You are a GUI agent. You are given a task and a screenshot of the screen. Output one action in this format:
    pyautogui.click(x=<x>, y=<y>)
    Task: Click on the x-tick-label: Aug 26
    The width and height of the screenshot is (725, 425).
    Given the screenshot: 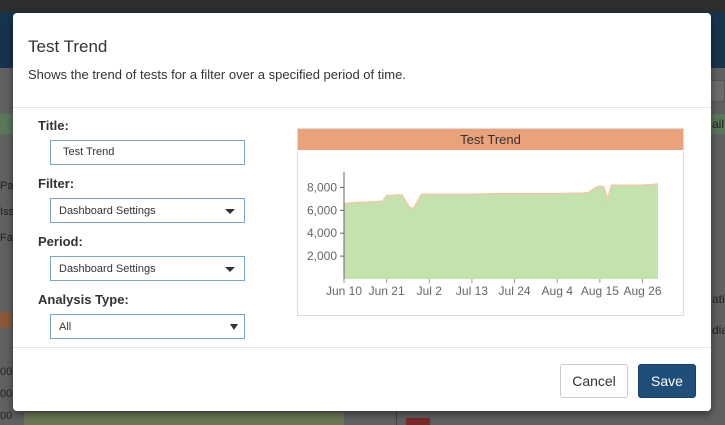 What is the action you would take?
    pyautogui.click(x=642, y=291)
    